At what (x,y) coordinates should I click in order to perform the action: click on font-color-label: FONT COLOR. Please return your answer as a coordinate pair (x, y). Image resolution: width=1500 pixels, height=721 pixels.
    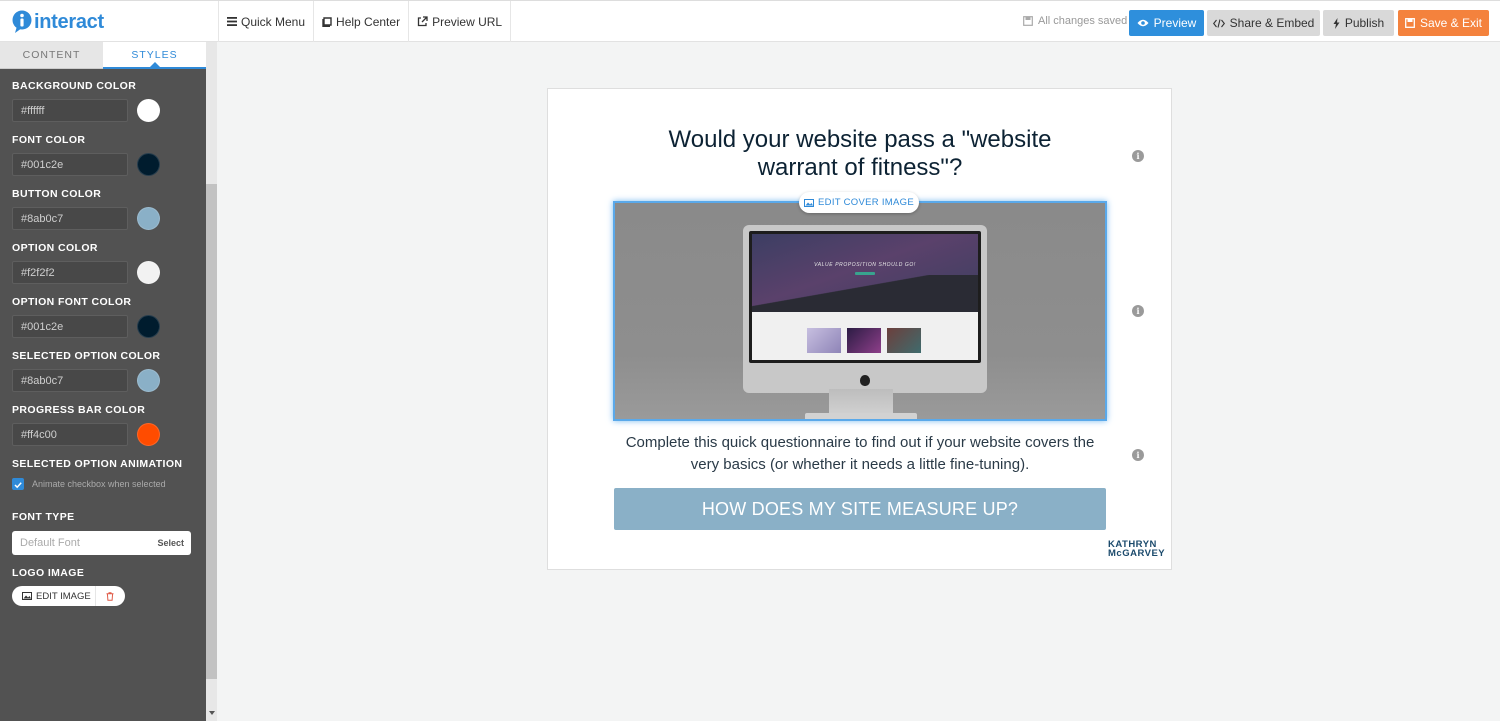
    Looking at the image, I should click on (49, 140).